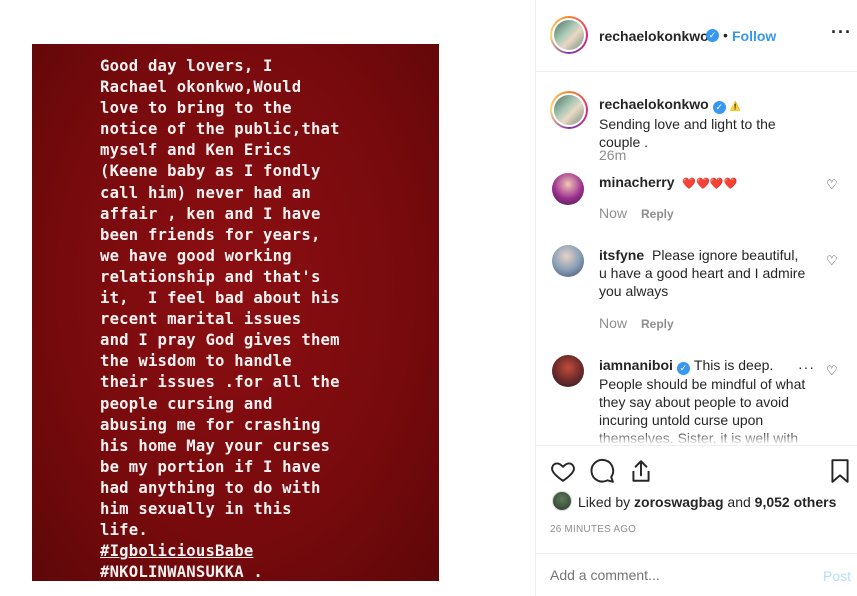 Image resolution: width=857 pixels, height=596 pixels. What do you see at coordinates (186, 66) in the screenshot?
I see `image-text-line: Good day lovers, I` at bounding box center [186, 66].